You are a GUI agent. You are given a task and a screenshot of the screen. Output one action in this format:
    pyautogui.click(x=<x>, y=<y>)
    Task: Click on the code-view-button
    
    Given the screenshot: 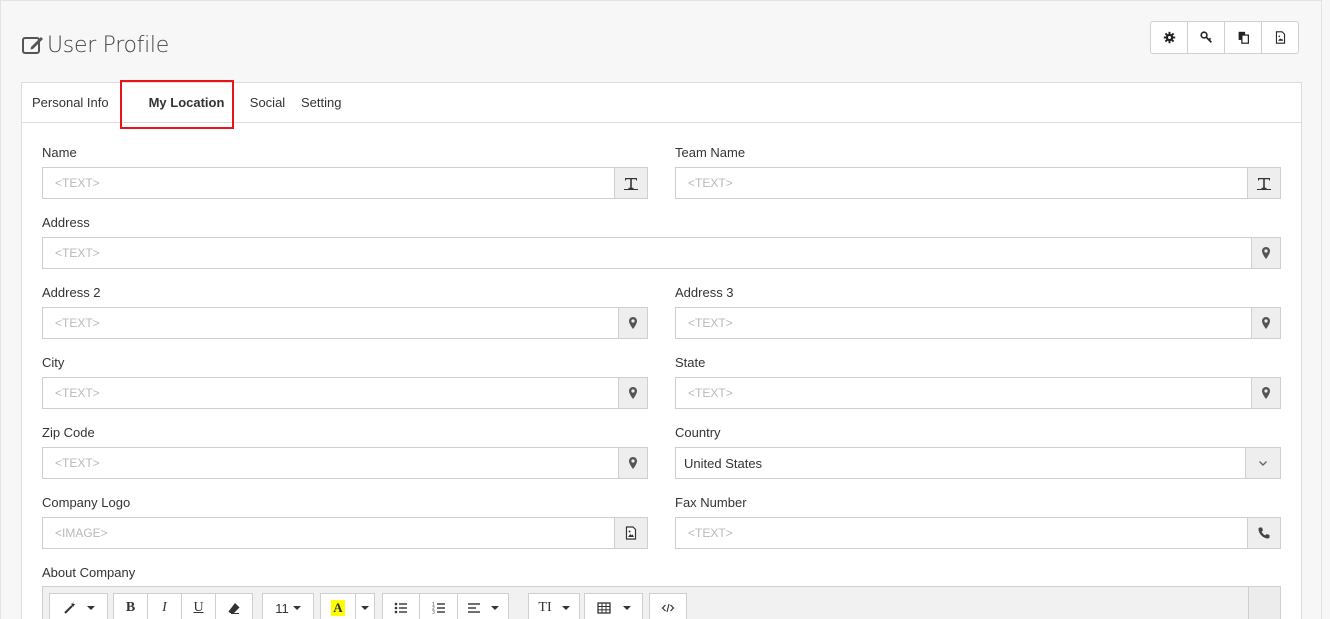 What is the action you would take?
    pyautogui.click(x=668, y=606)
    